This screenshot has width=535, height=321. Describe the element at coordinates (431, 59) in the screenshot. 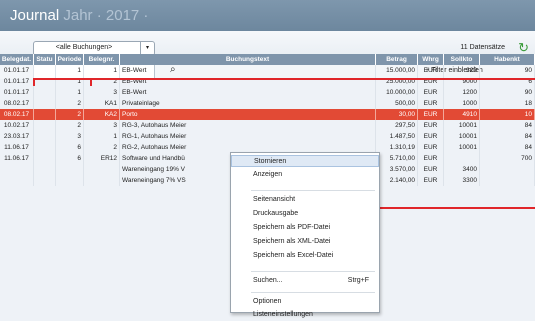

I see `column-header-cur: Whrg` at that location.